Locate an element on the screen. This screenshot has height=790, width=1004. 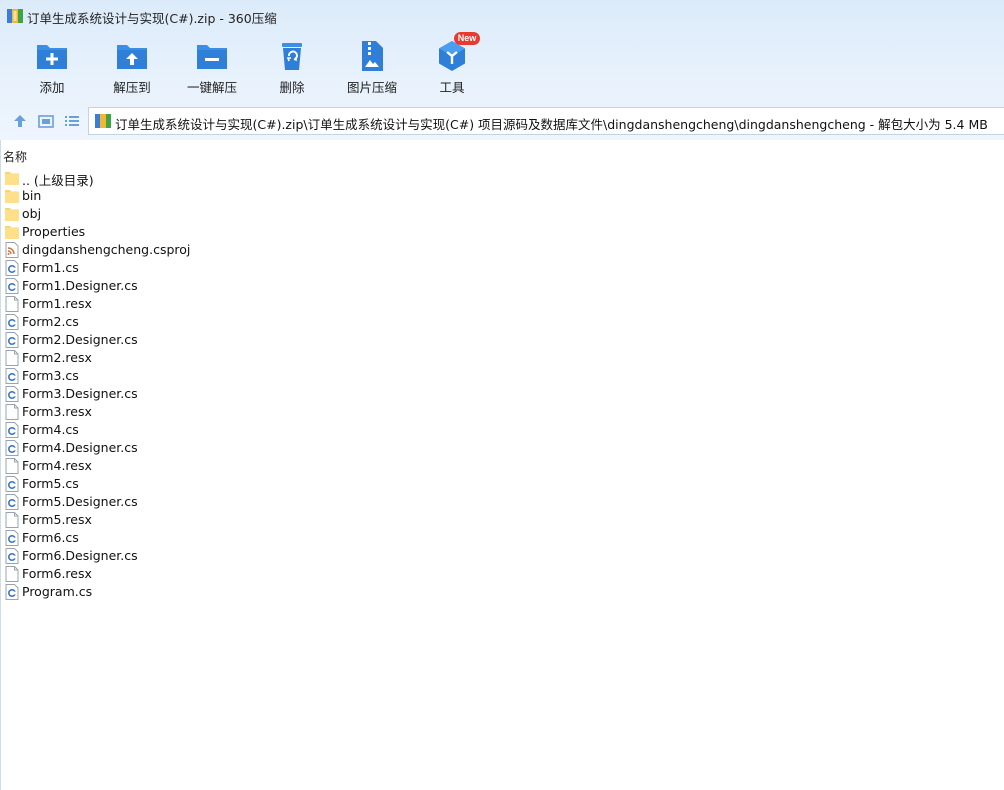
file-name: Form1.Designer.cs is located at coordinates (80, 285).